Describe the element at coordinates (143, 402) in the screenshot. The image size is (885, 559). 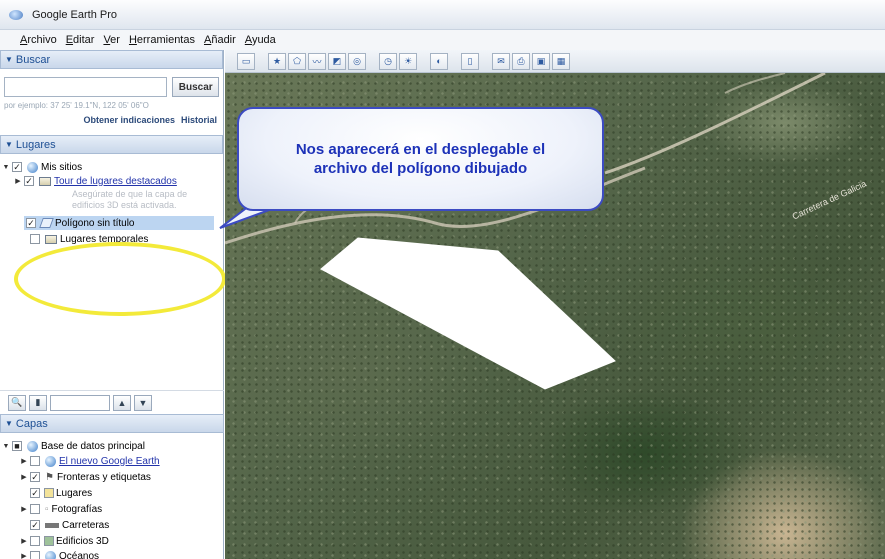
I see `move-down-icon: ▼` at that location.